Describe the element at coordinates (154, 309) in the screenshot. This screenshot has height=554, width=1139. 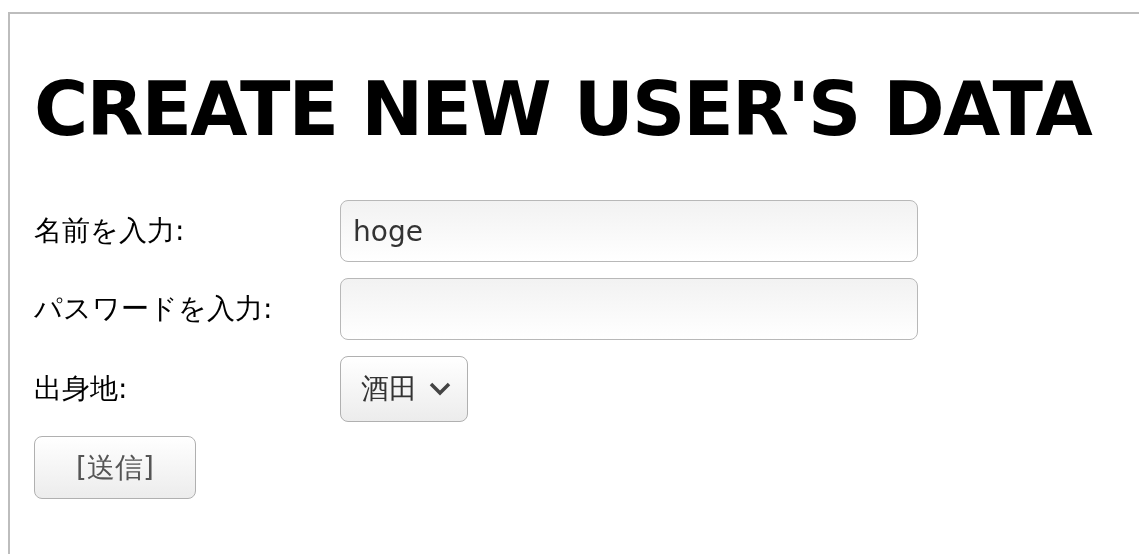
I see `field-label: パスワードを入力:` at that location.